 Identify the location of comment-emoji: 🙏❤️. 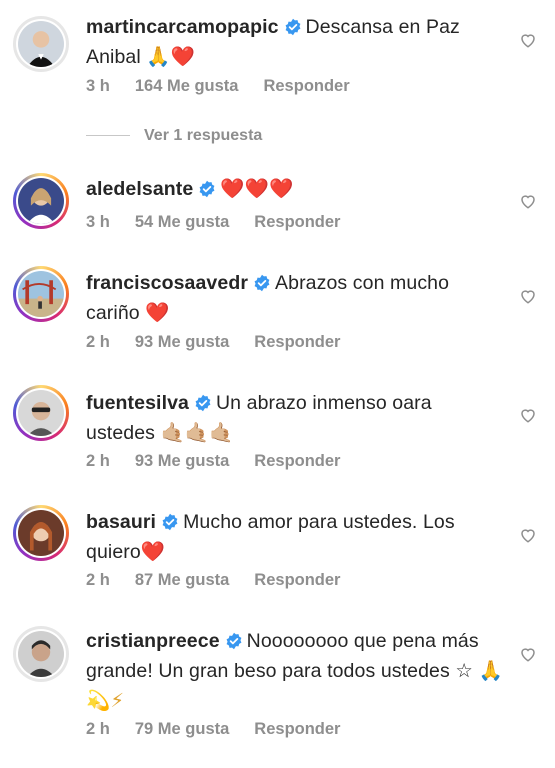
(171, 56).